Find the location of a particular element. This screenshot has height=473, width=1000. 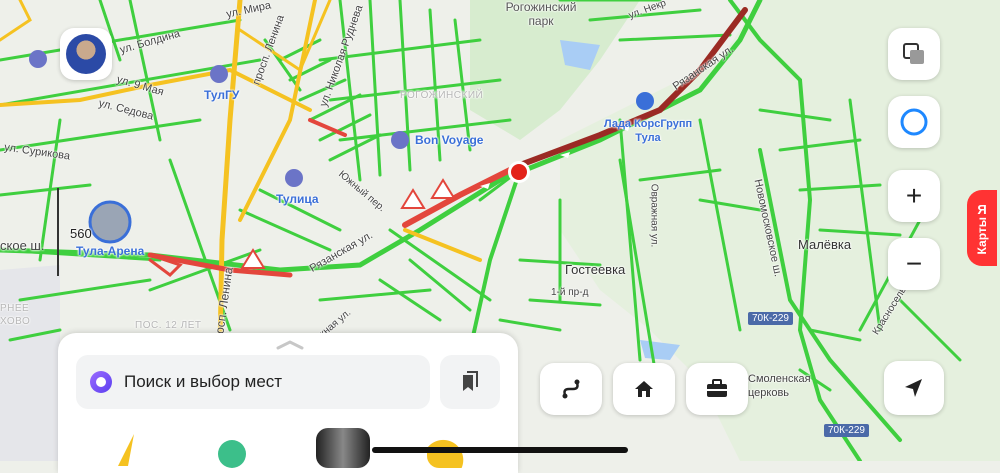

poi-label: Лада КорсГрупп Тула is located at coordinates (648, 131).